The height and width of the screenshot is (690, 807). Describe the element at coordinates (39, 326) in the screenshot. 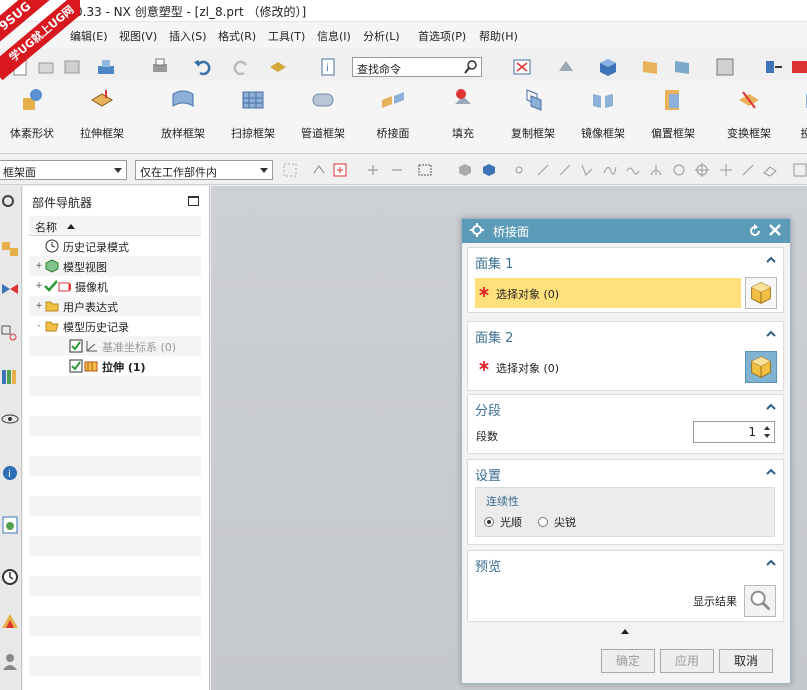

I see `collapse-icon: -` at that location.